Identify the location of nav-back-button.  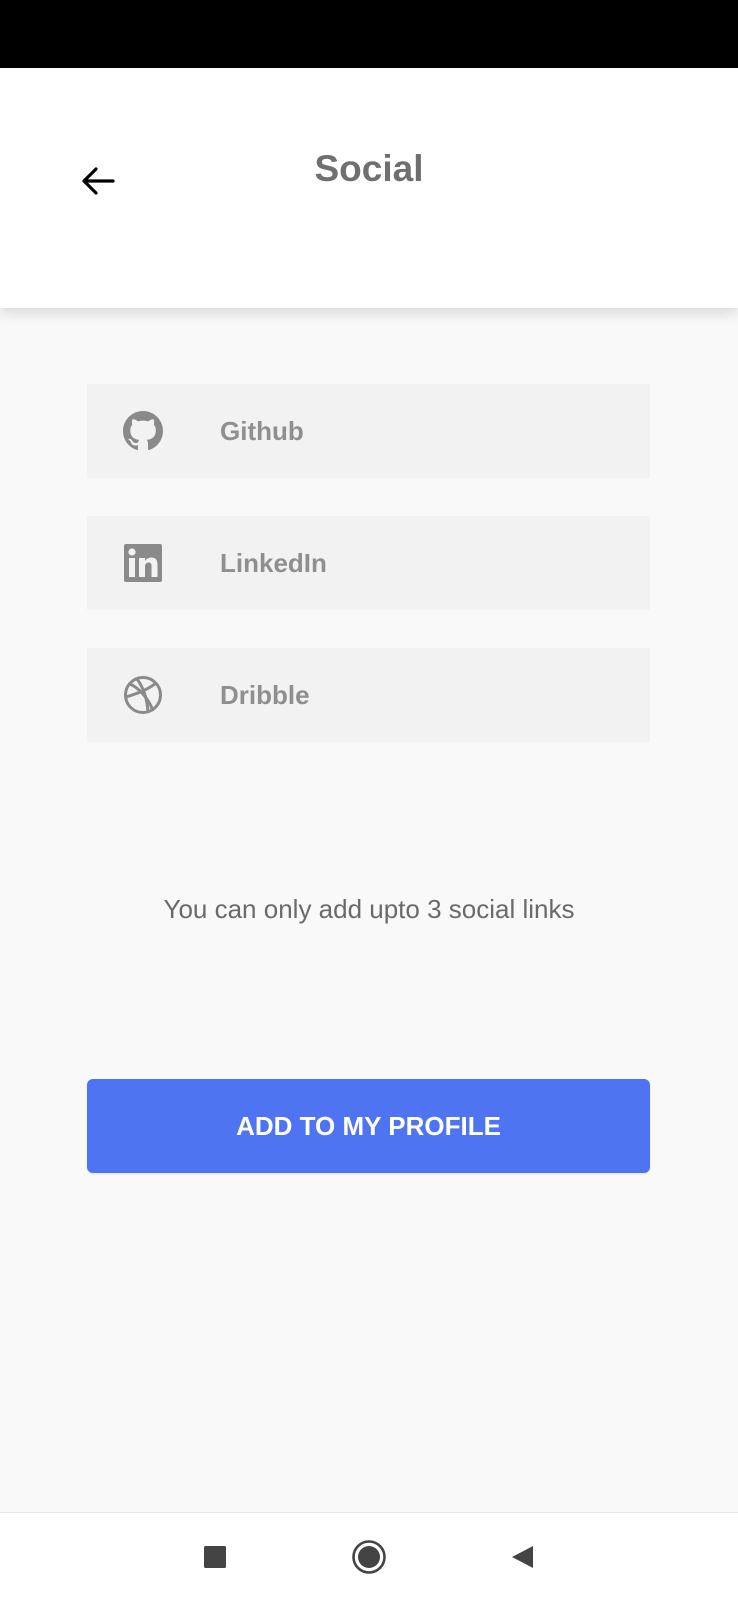
(522, 1557).